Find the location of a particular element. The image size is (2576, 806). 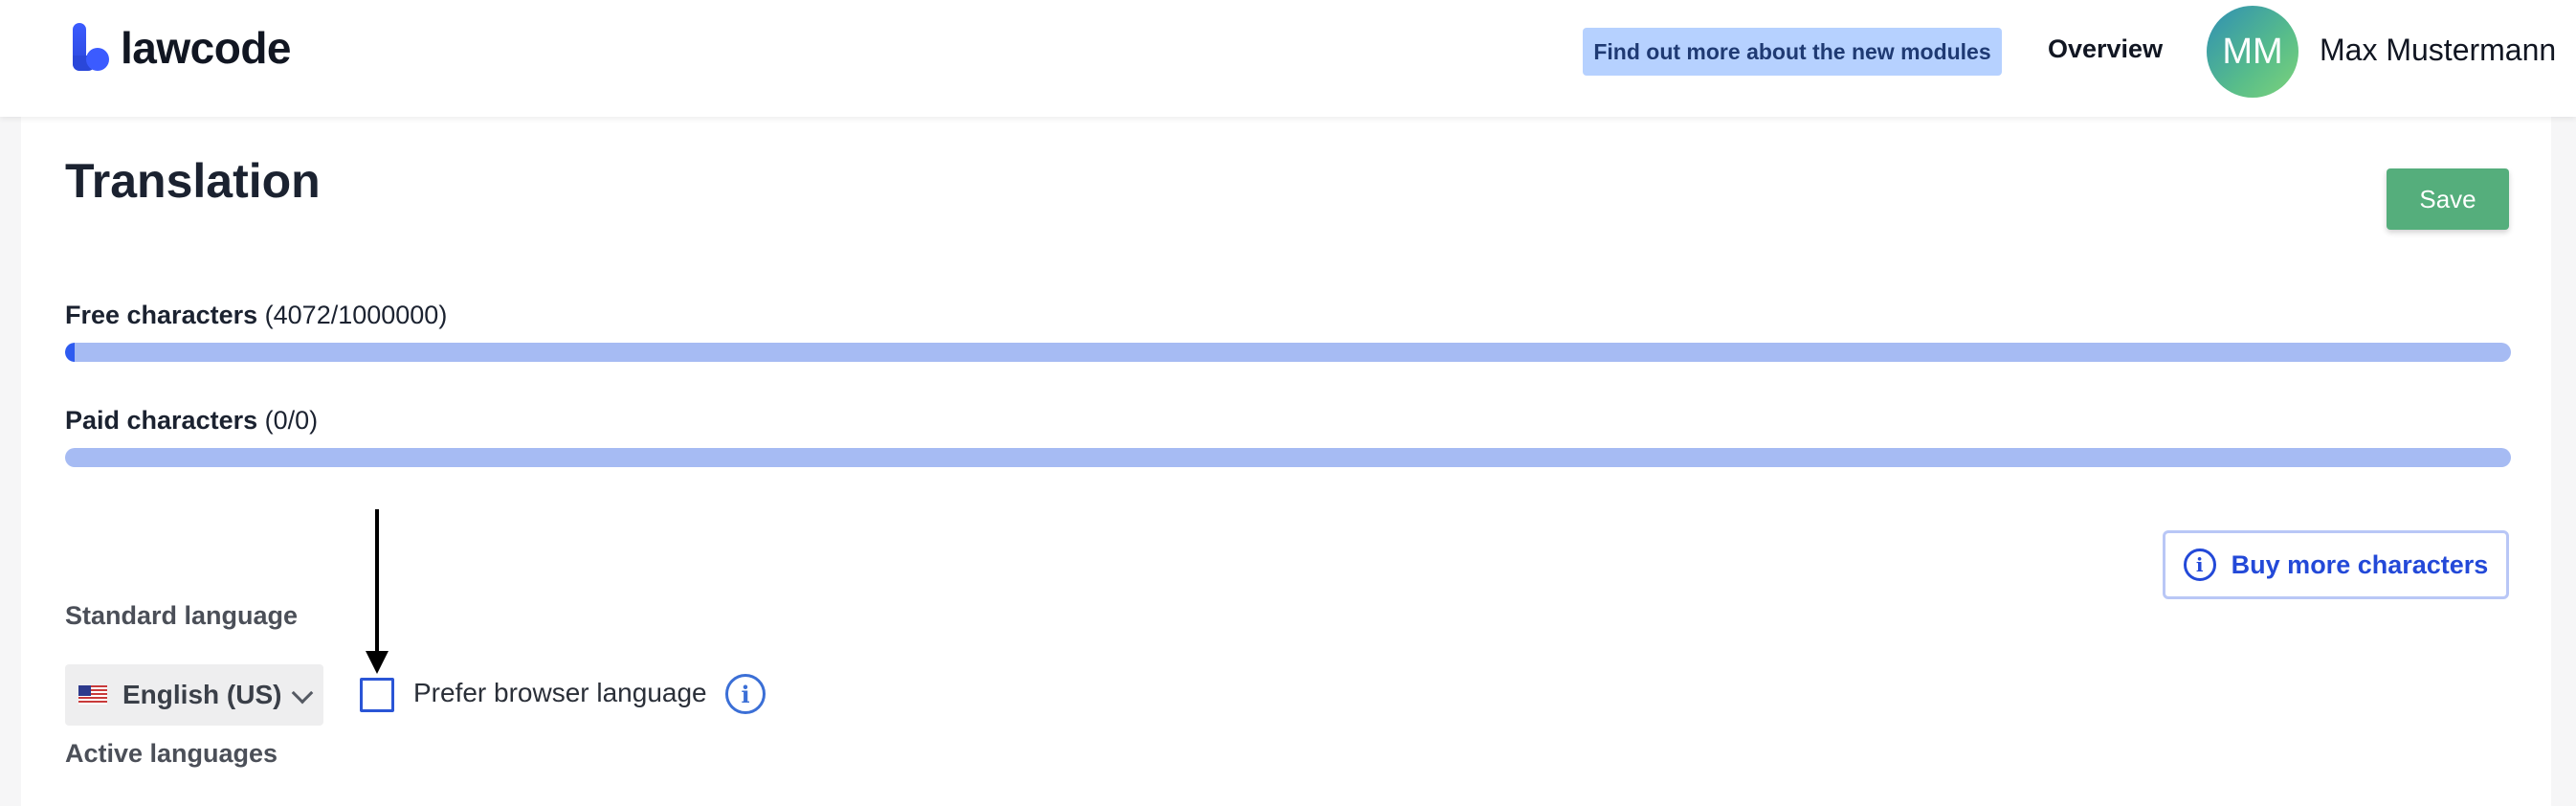

prefer-browser-info-button: i is located at coordinates (745, 694).